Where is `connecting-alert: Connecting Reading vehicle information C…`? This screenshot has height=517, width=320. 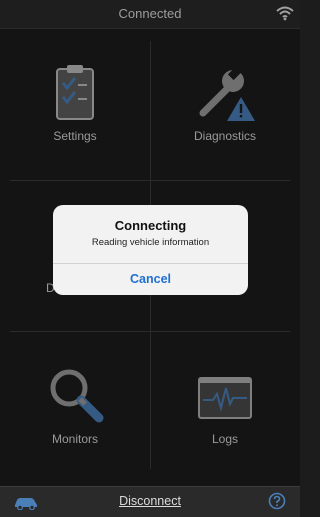
connecting-alert: Connecting Reading vehicle information C… is located at coordinates (150, 250).